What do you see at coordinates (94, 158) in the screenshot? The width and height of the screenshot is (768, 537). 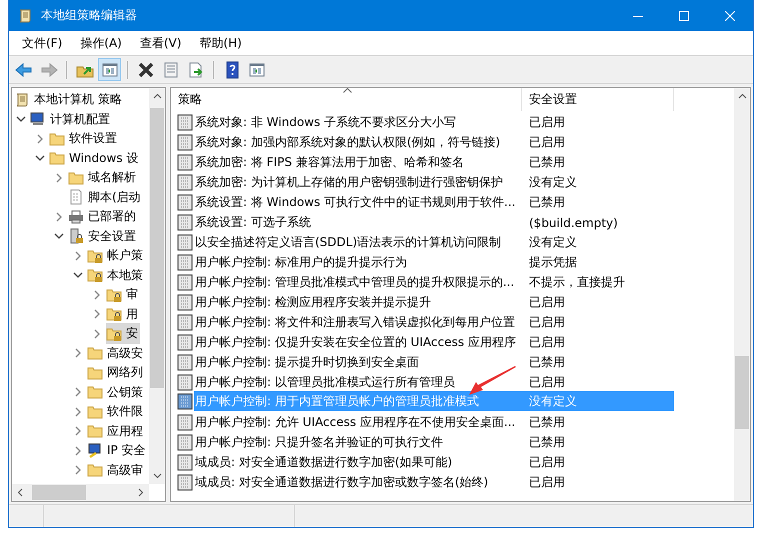 I see `tree-item: Windows 设` at bounding box center [94, 158].